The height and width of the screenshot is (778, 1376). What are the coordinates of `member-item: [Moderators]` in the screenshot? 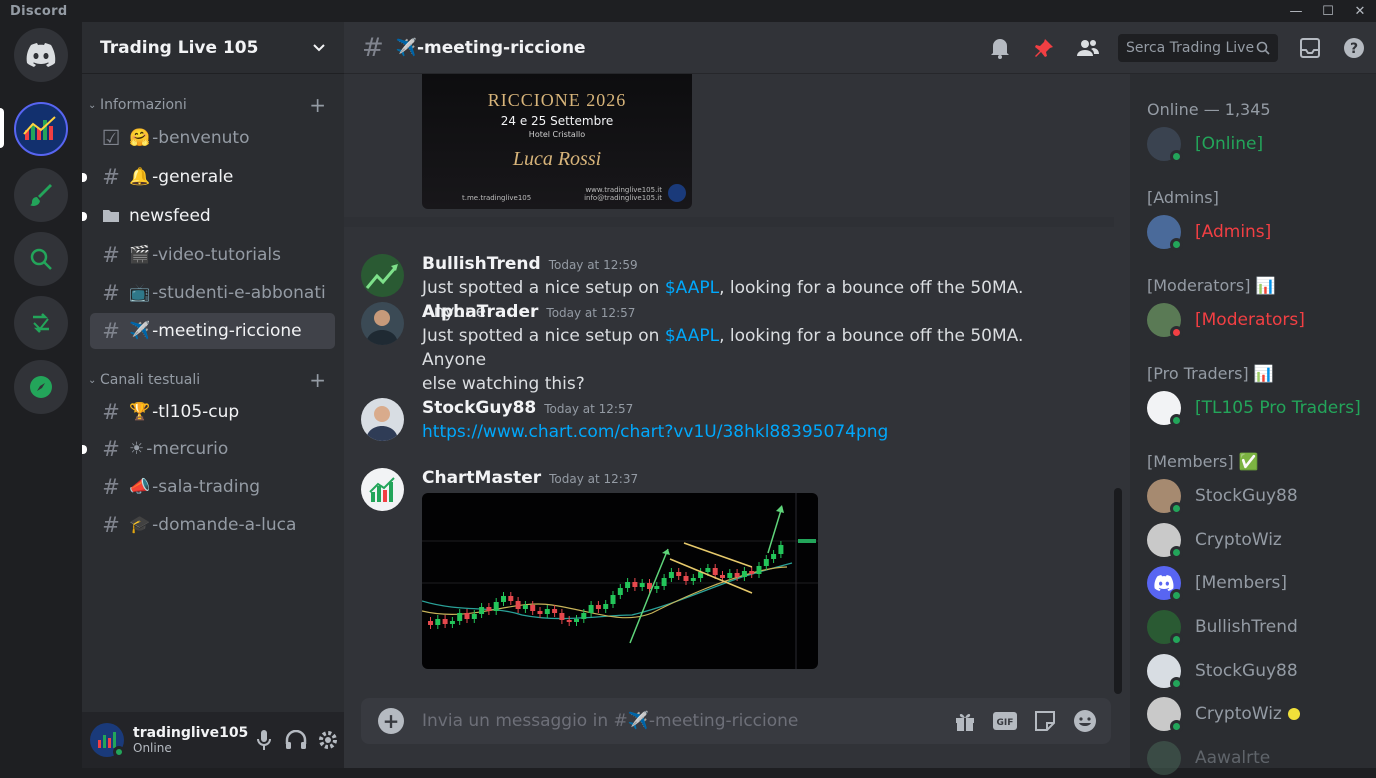 It's located at (1259, 320).